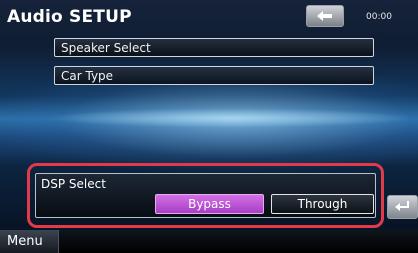 This screenshot has height=253, width=418. What do you see at coordinates (214, 75) in the screenshot?
I see `car-type-button: Car Type` at bounding box center [214, 75].